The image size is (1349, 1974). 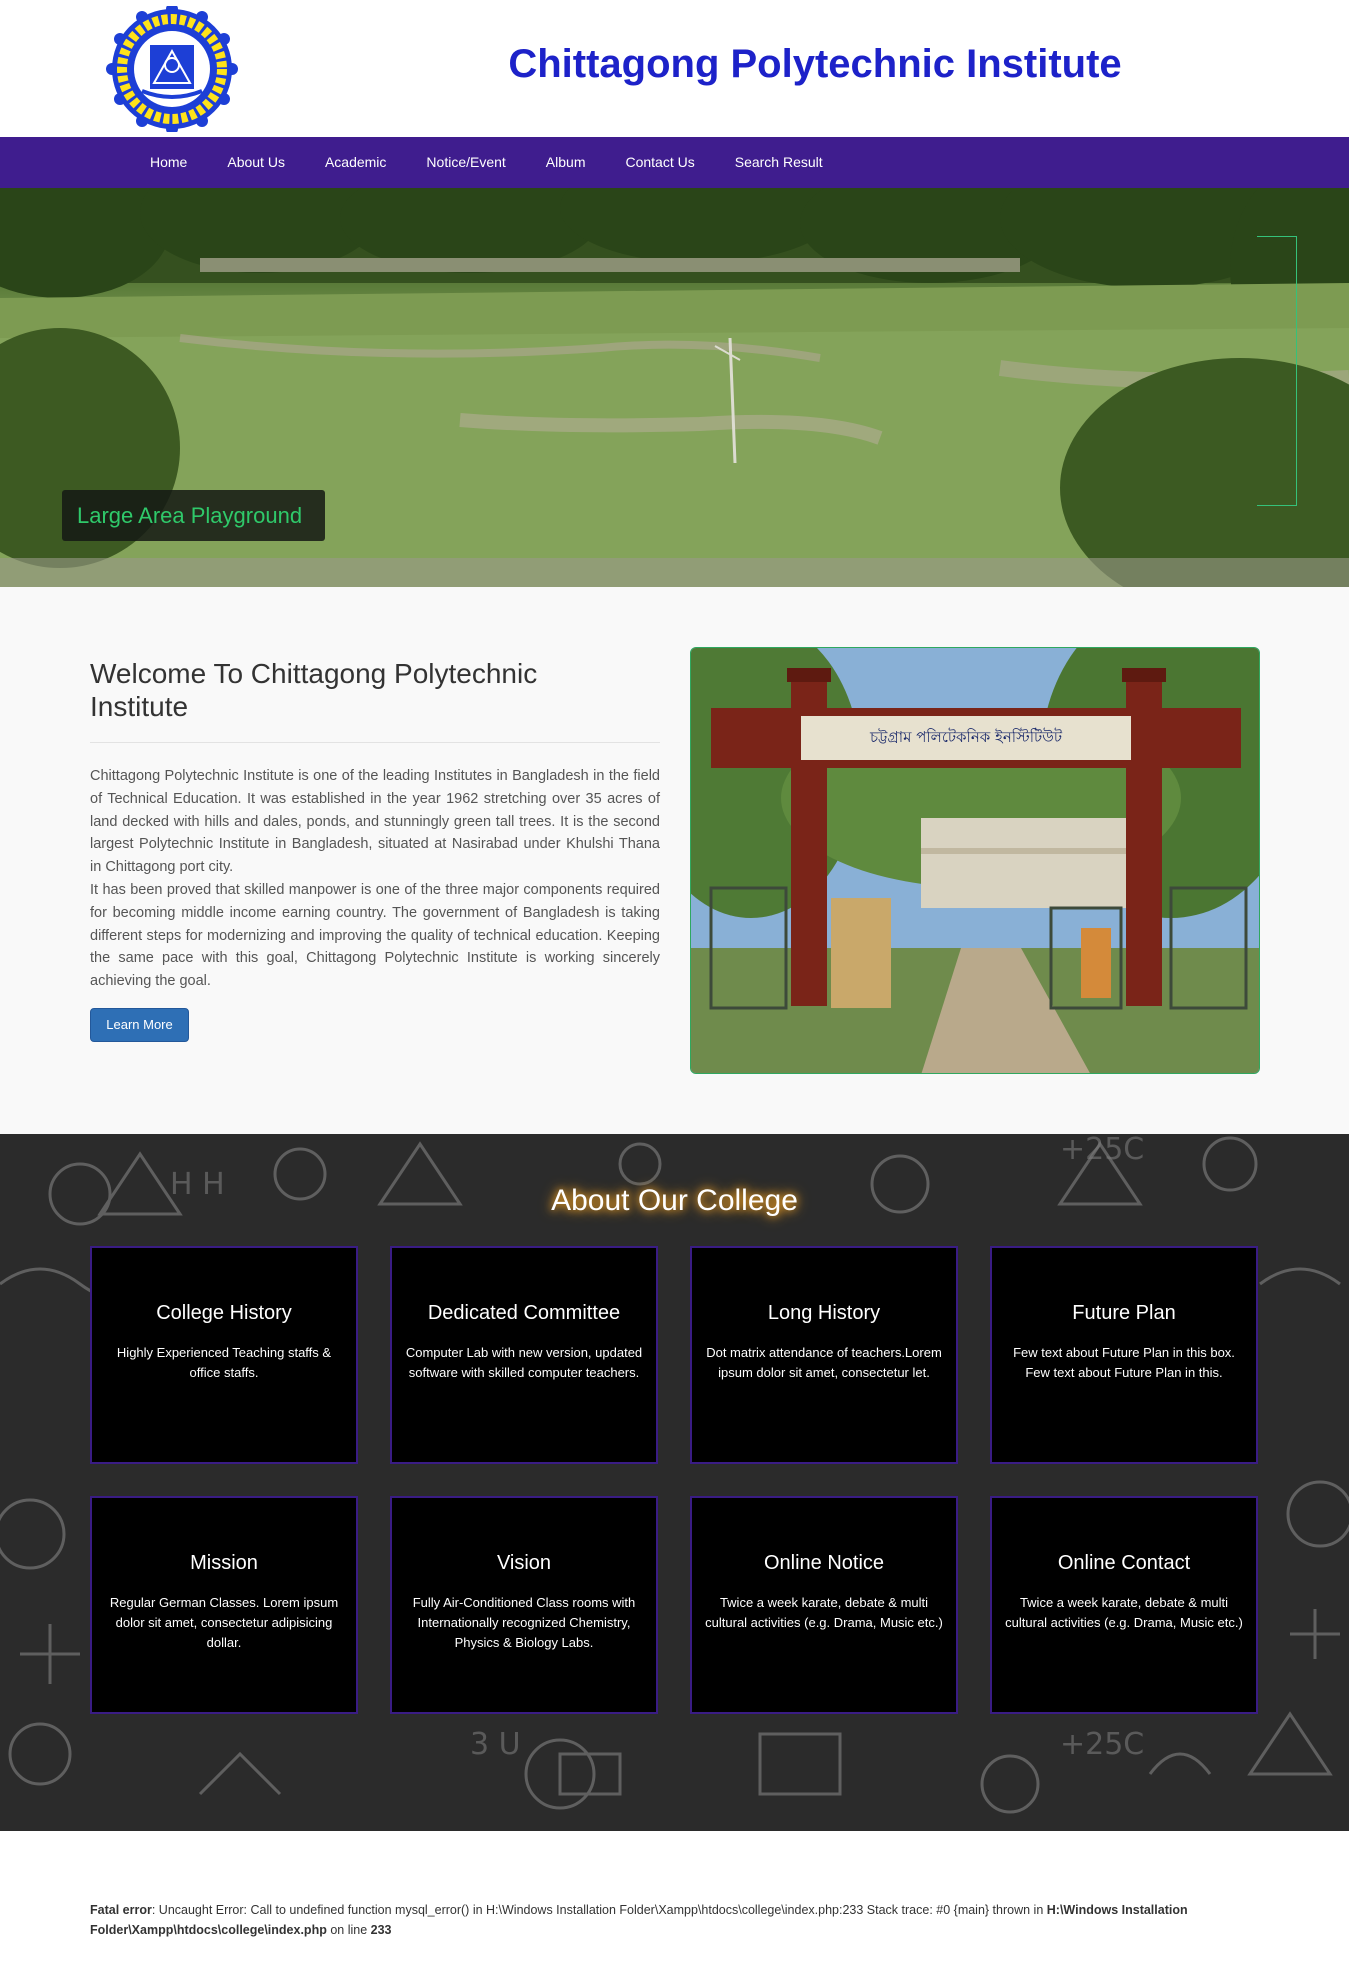 I want to click on error-line-text: on line, so click(x=348, y=1930).